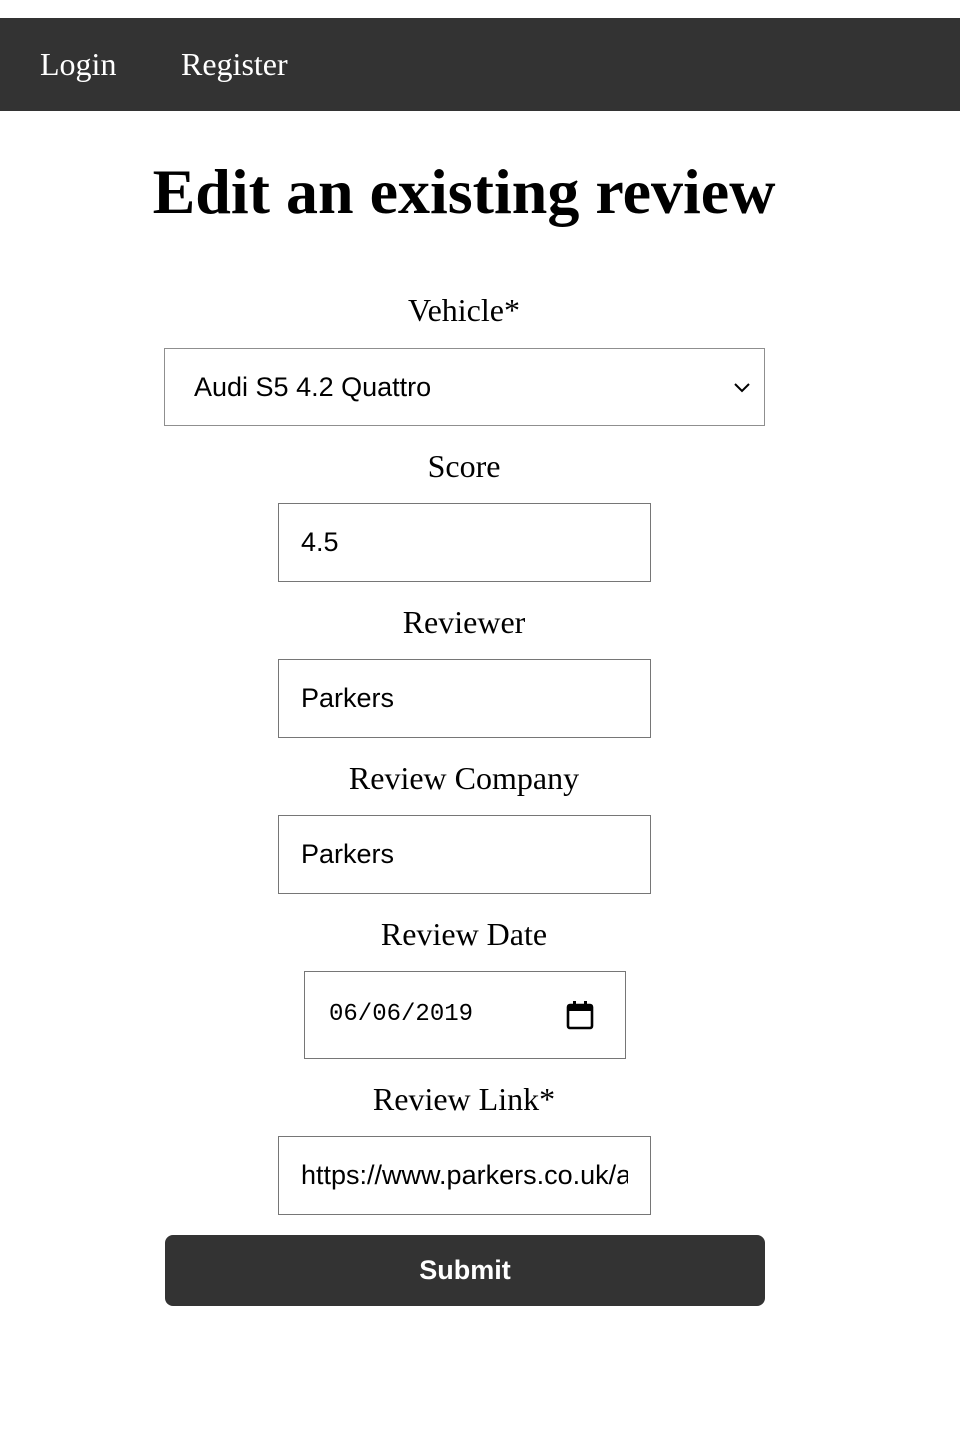 The height and width of the screenshot is (1450, 960). Describe the element at coordinates (313, 387) in the screenshot. I see `vehicle-select-value: Audi S5 4.2 Quattro` at that location.